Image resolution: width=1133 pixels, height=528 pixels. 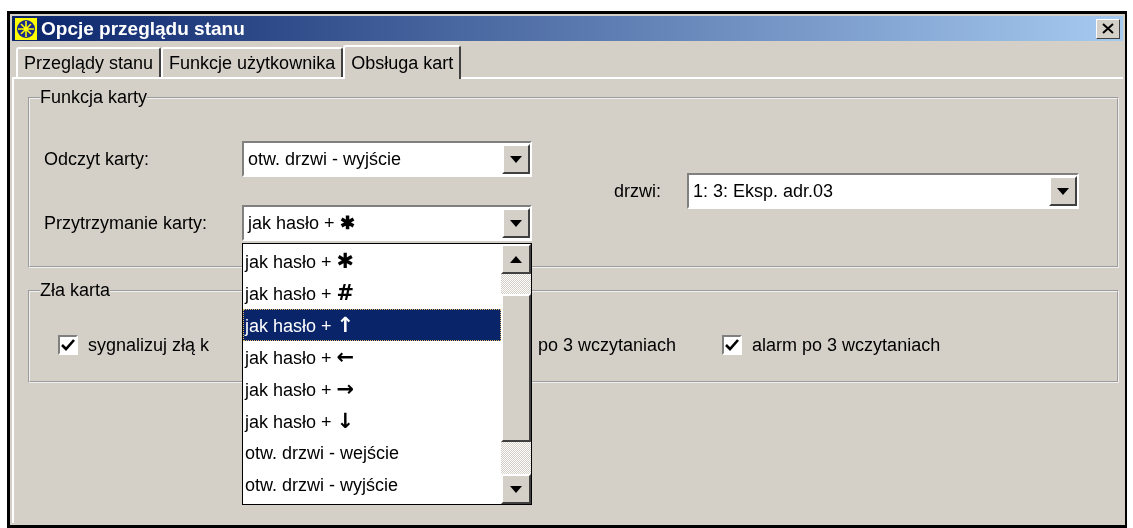 What do you see at coordinates (149, 345) in the screenshot?
I see `checkbox-label: sygnalizuj złą k` at bounding box center [149, 345].